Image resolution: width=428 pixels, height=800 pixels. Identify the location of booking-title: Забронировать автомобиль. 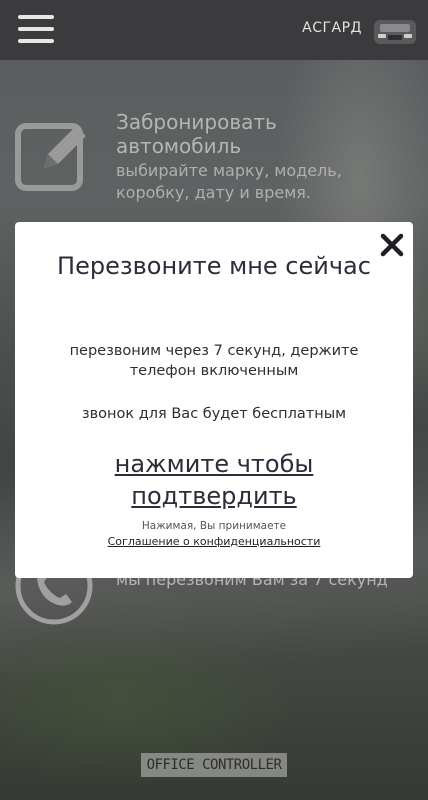
(196, 134).